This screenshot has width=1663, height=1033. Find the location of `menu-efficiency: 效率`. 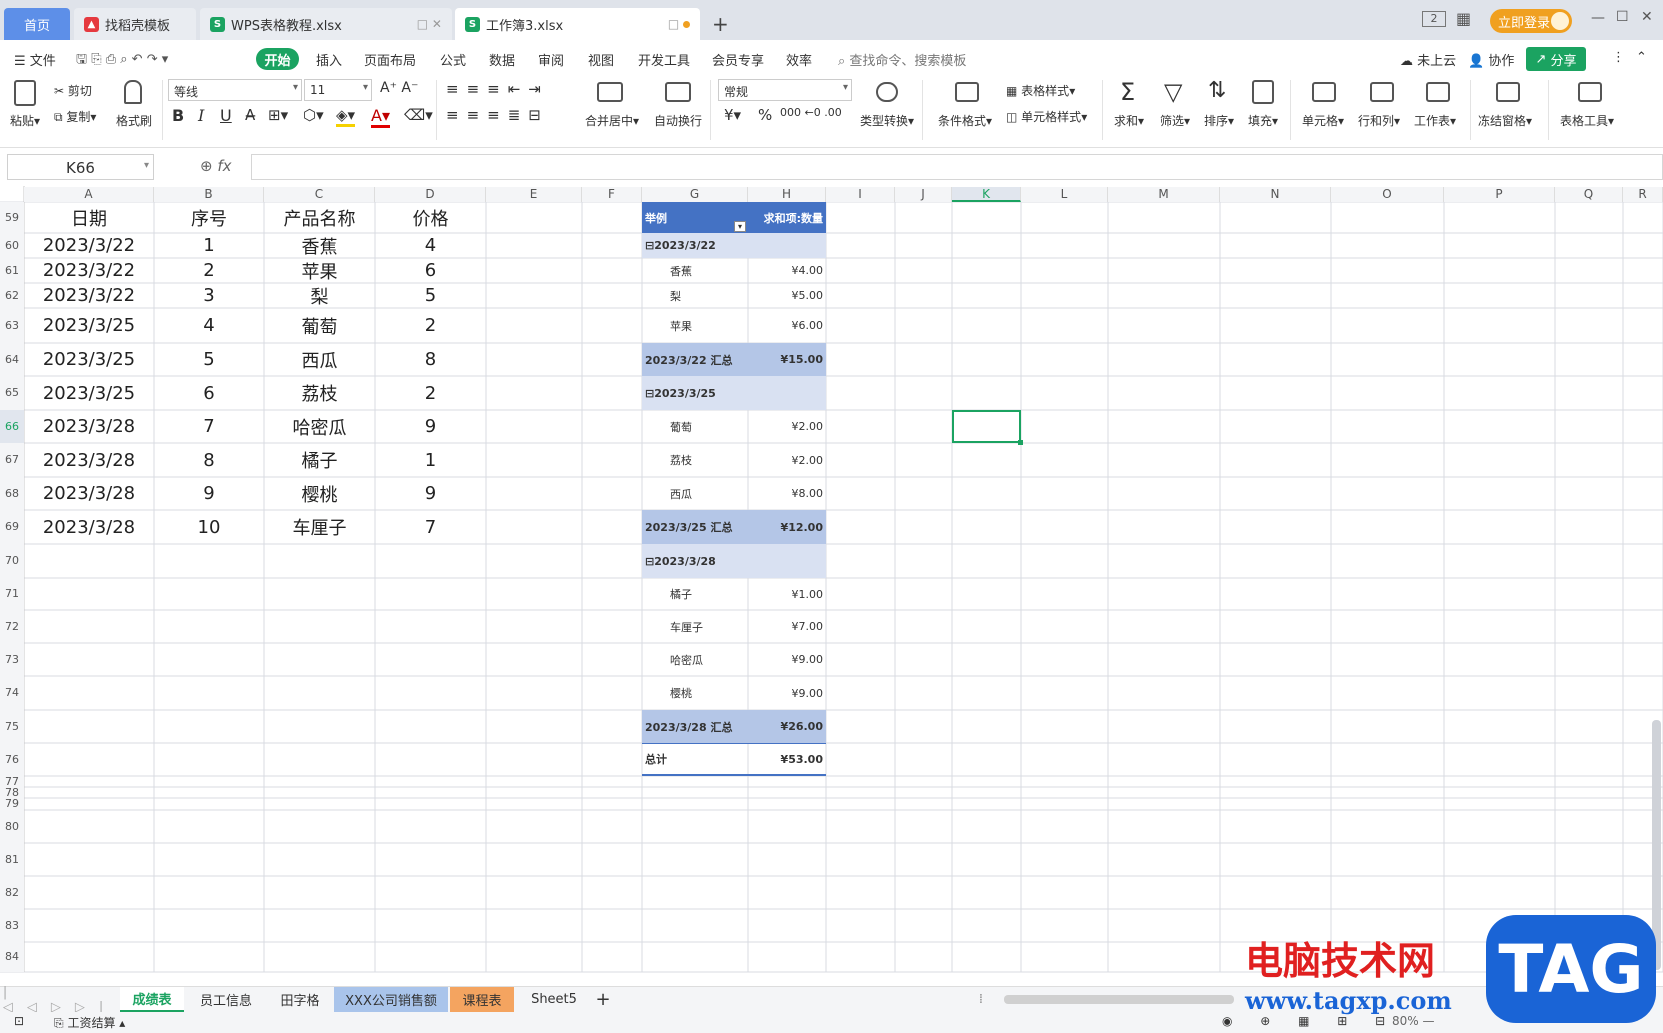

menu-efficiency: 效率 is located at coordinates (799, 59).